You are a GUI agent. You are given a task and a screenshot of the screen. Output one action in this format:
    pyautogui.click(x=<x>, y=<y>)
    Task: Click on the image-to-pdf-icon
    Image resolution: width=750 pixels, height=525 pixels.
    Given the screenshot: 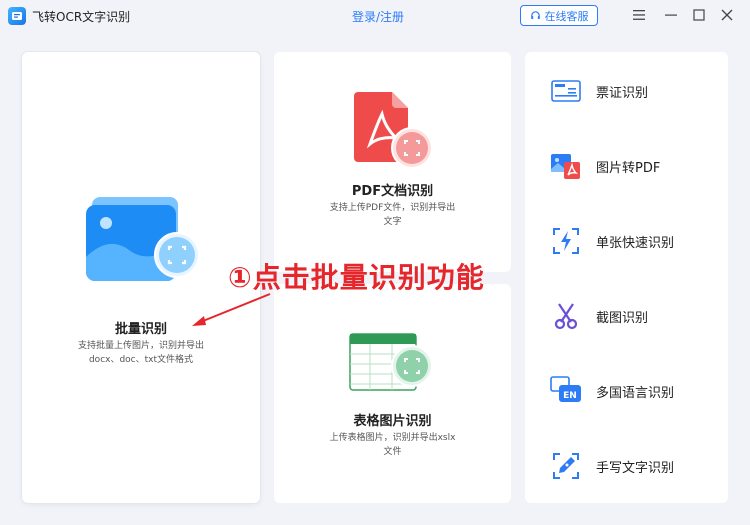 What is the action you would take?
    pyautogui.click(x=566, y=166)
    